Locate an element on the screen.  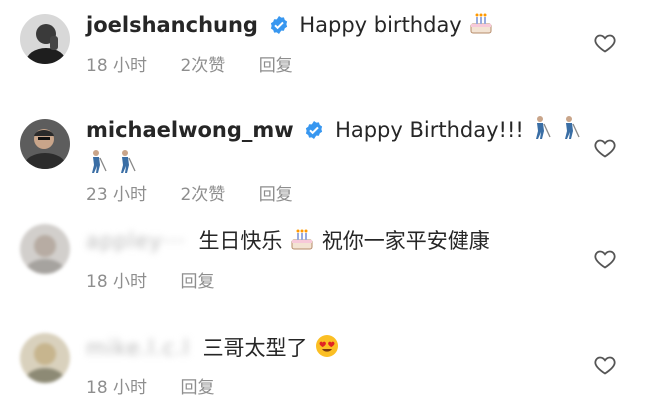
heart-eyes-face-icon is located at coordinates (327, 346).